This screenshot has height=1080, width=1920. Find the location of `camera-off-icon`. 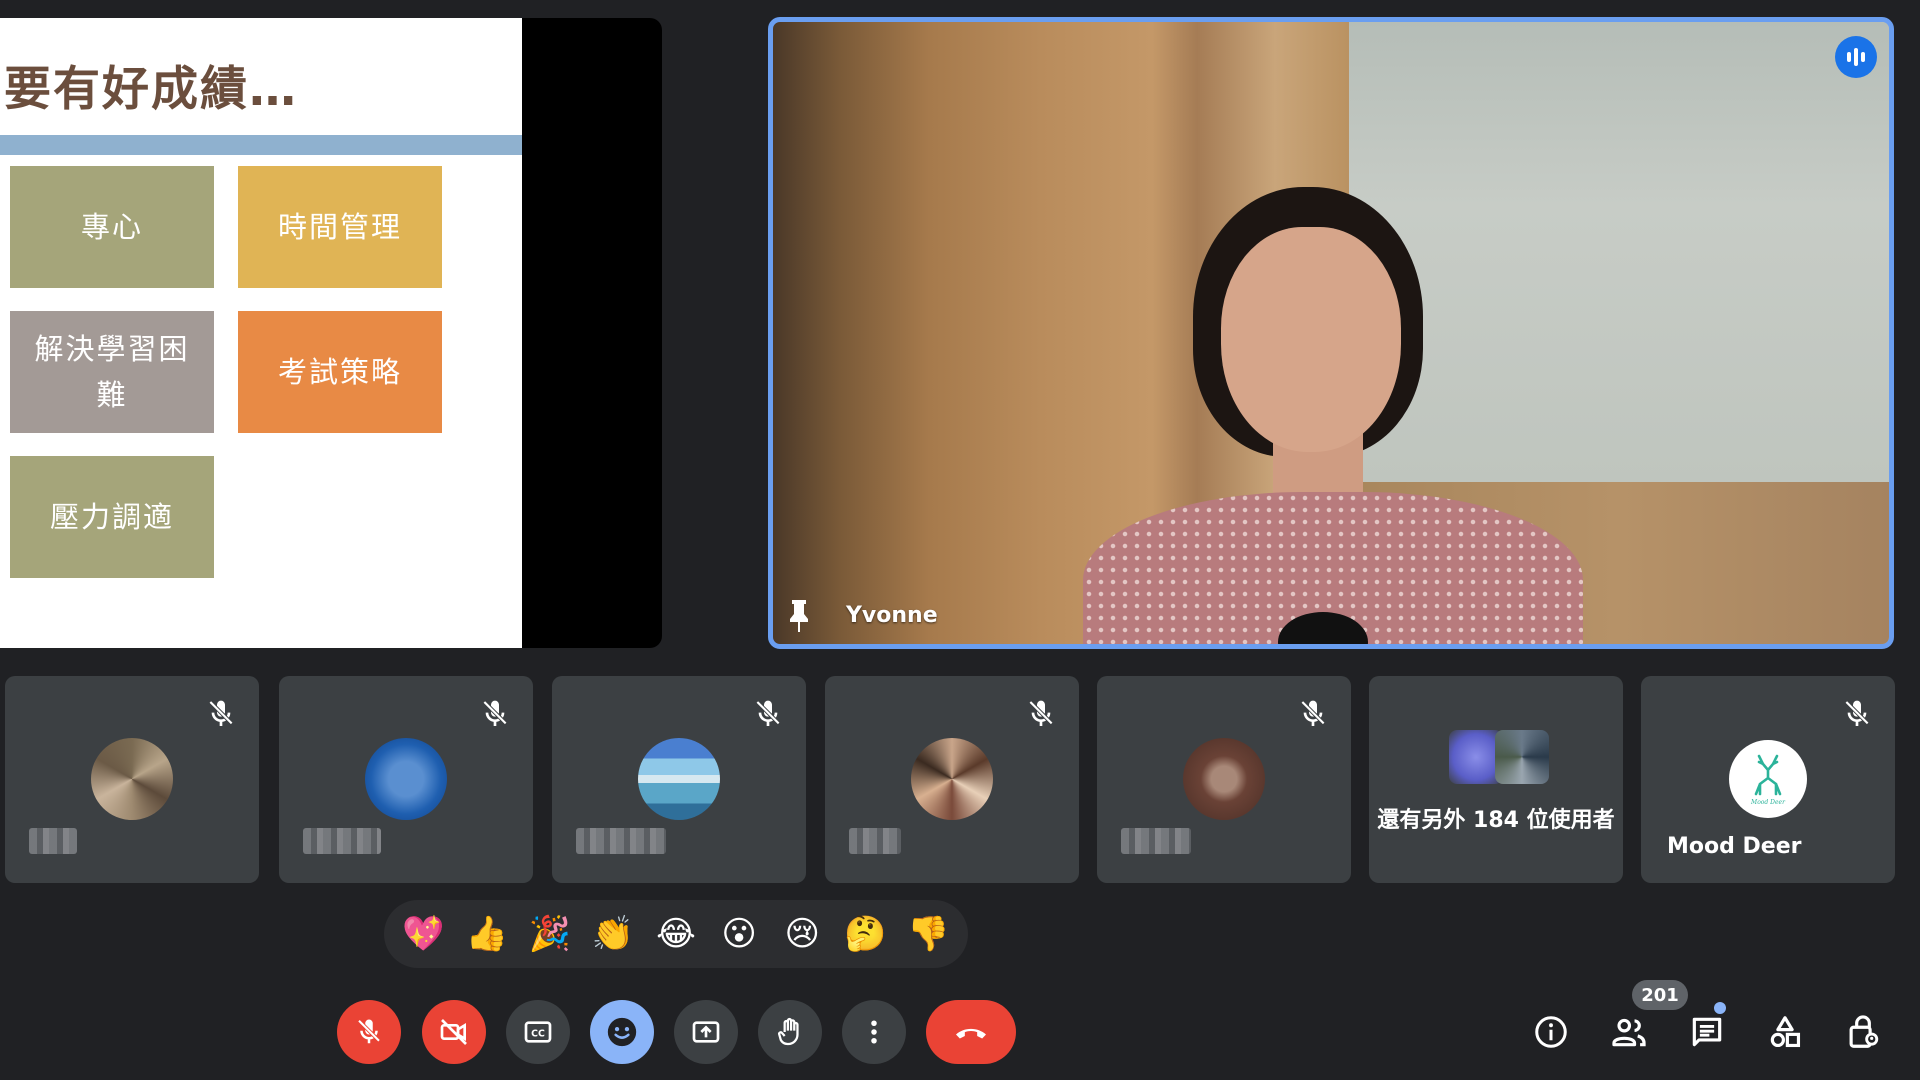

camera-off-icon is located at coordinates (453, 1032).